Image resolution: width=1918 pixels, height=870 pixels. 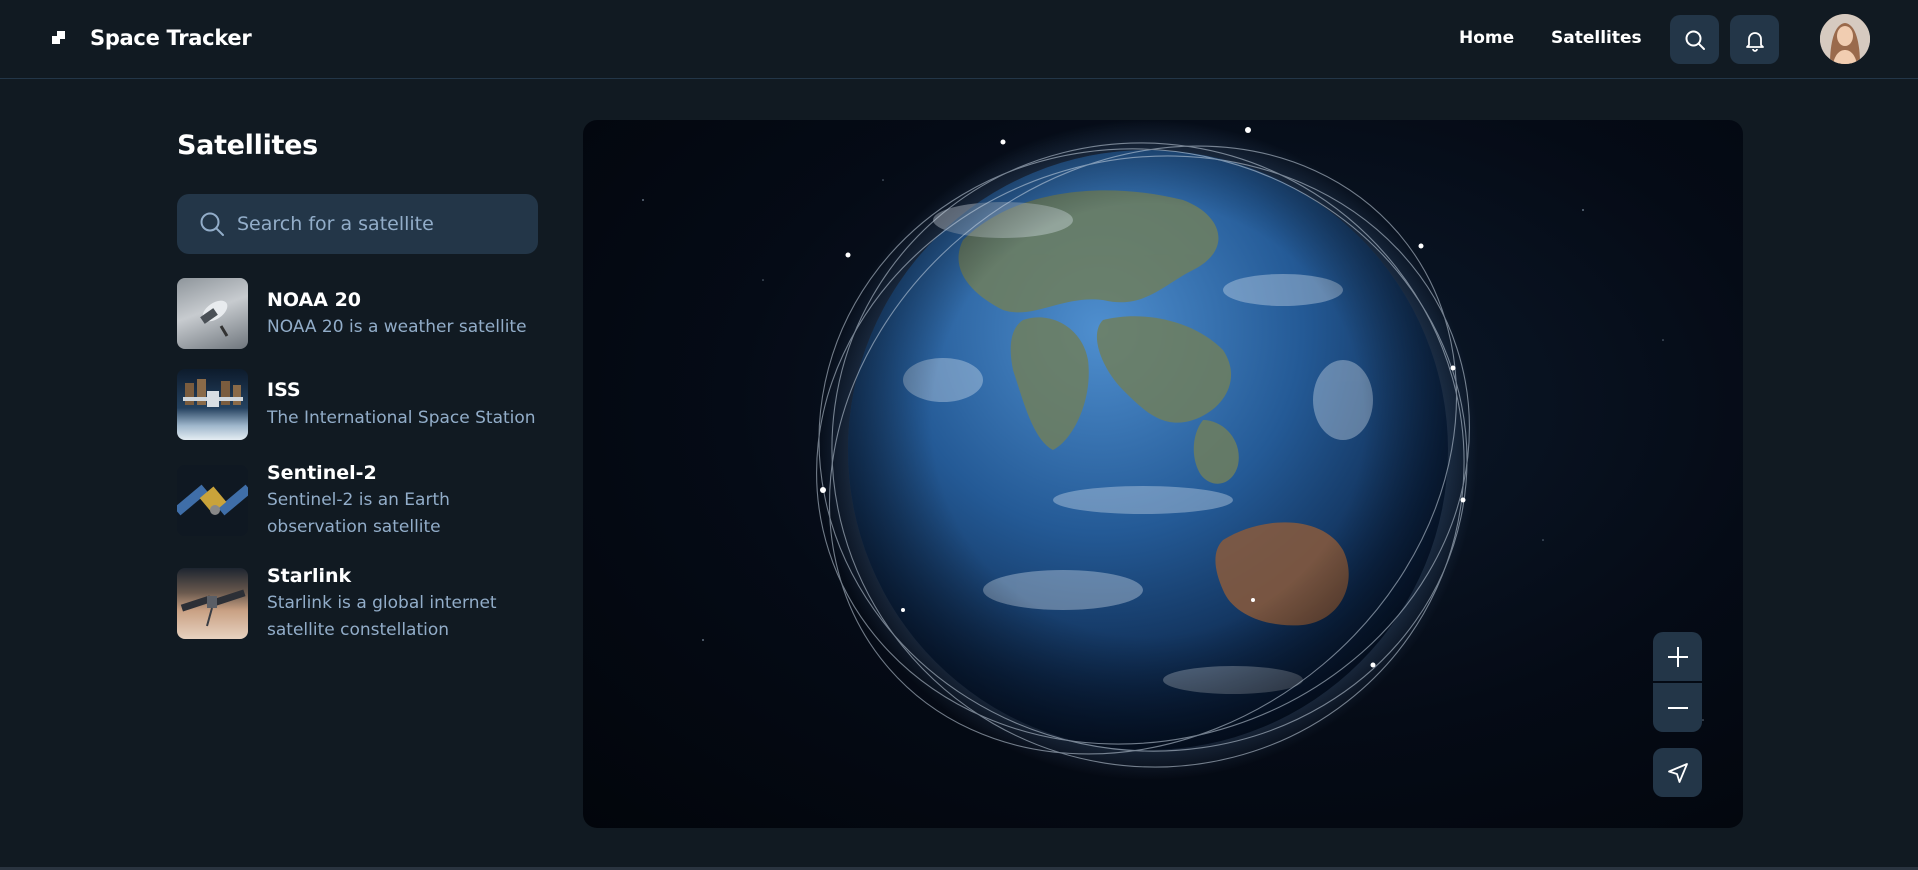 I want to click on panel-title: Satellites, so click(x=247, y=145).